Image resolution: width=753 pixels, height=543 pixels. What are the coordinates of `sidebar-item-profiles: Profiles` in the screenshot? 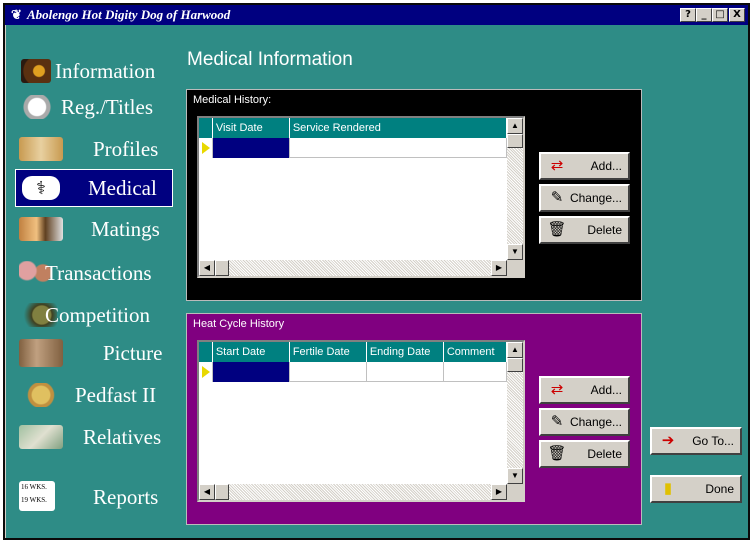 It's located at (94, 149).